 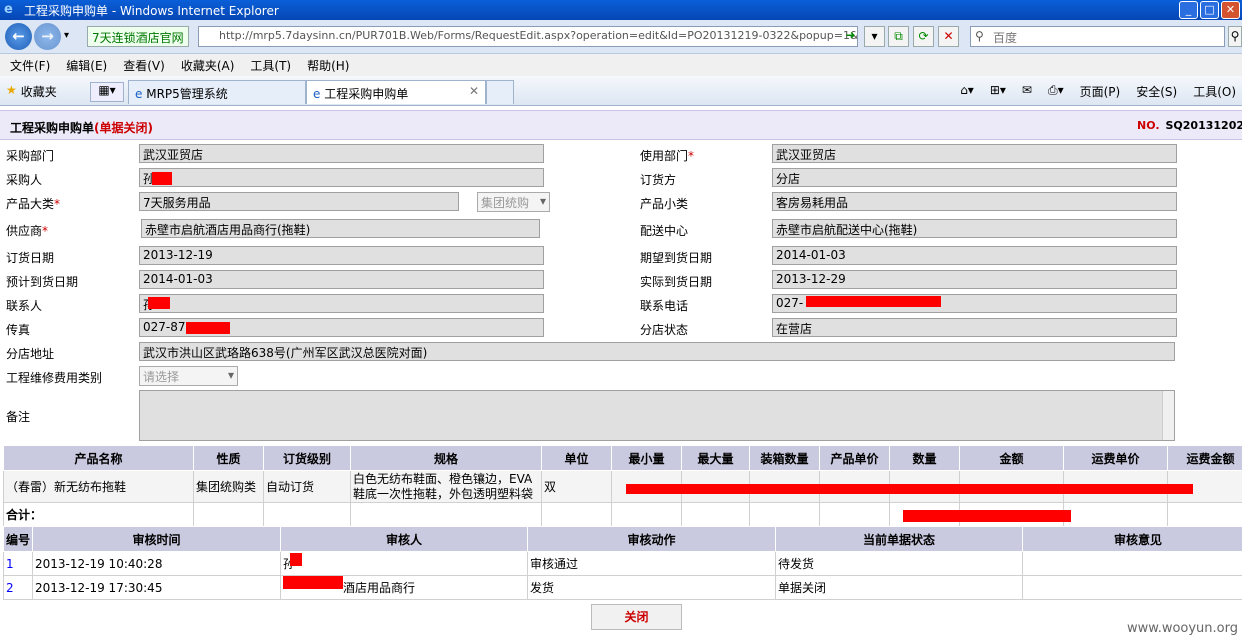 What do you see at coordinates (404, 539) in the screenshot?
I see `col-auditor: 审核人` at bounding box center [404, 539].